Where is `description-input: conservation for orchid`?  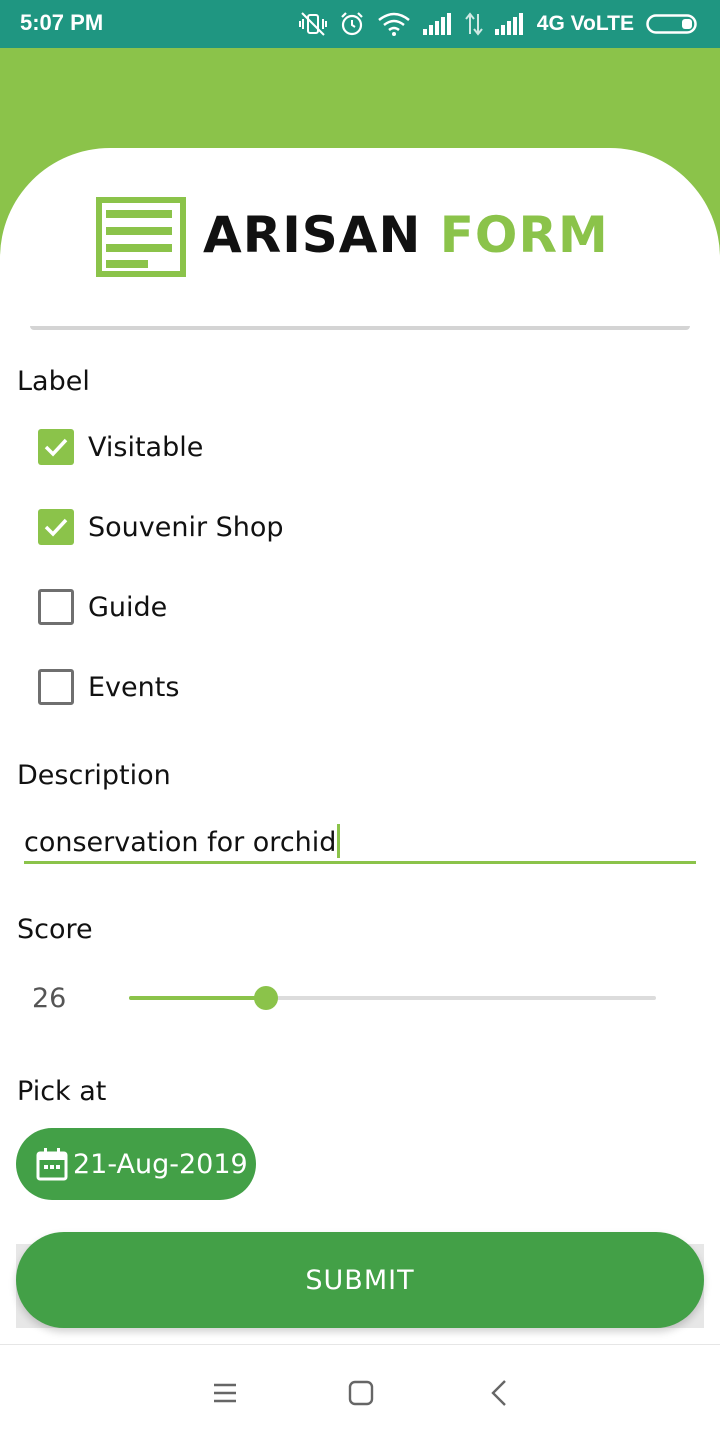 description-input: conservation for orchid is located at coordinates (360, 841).